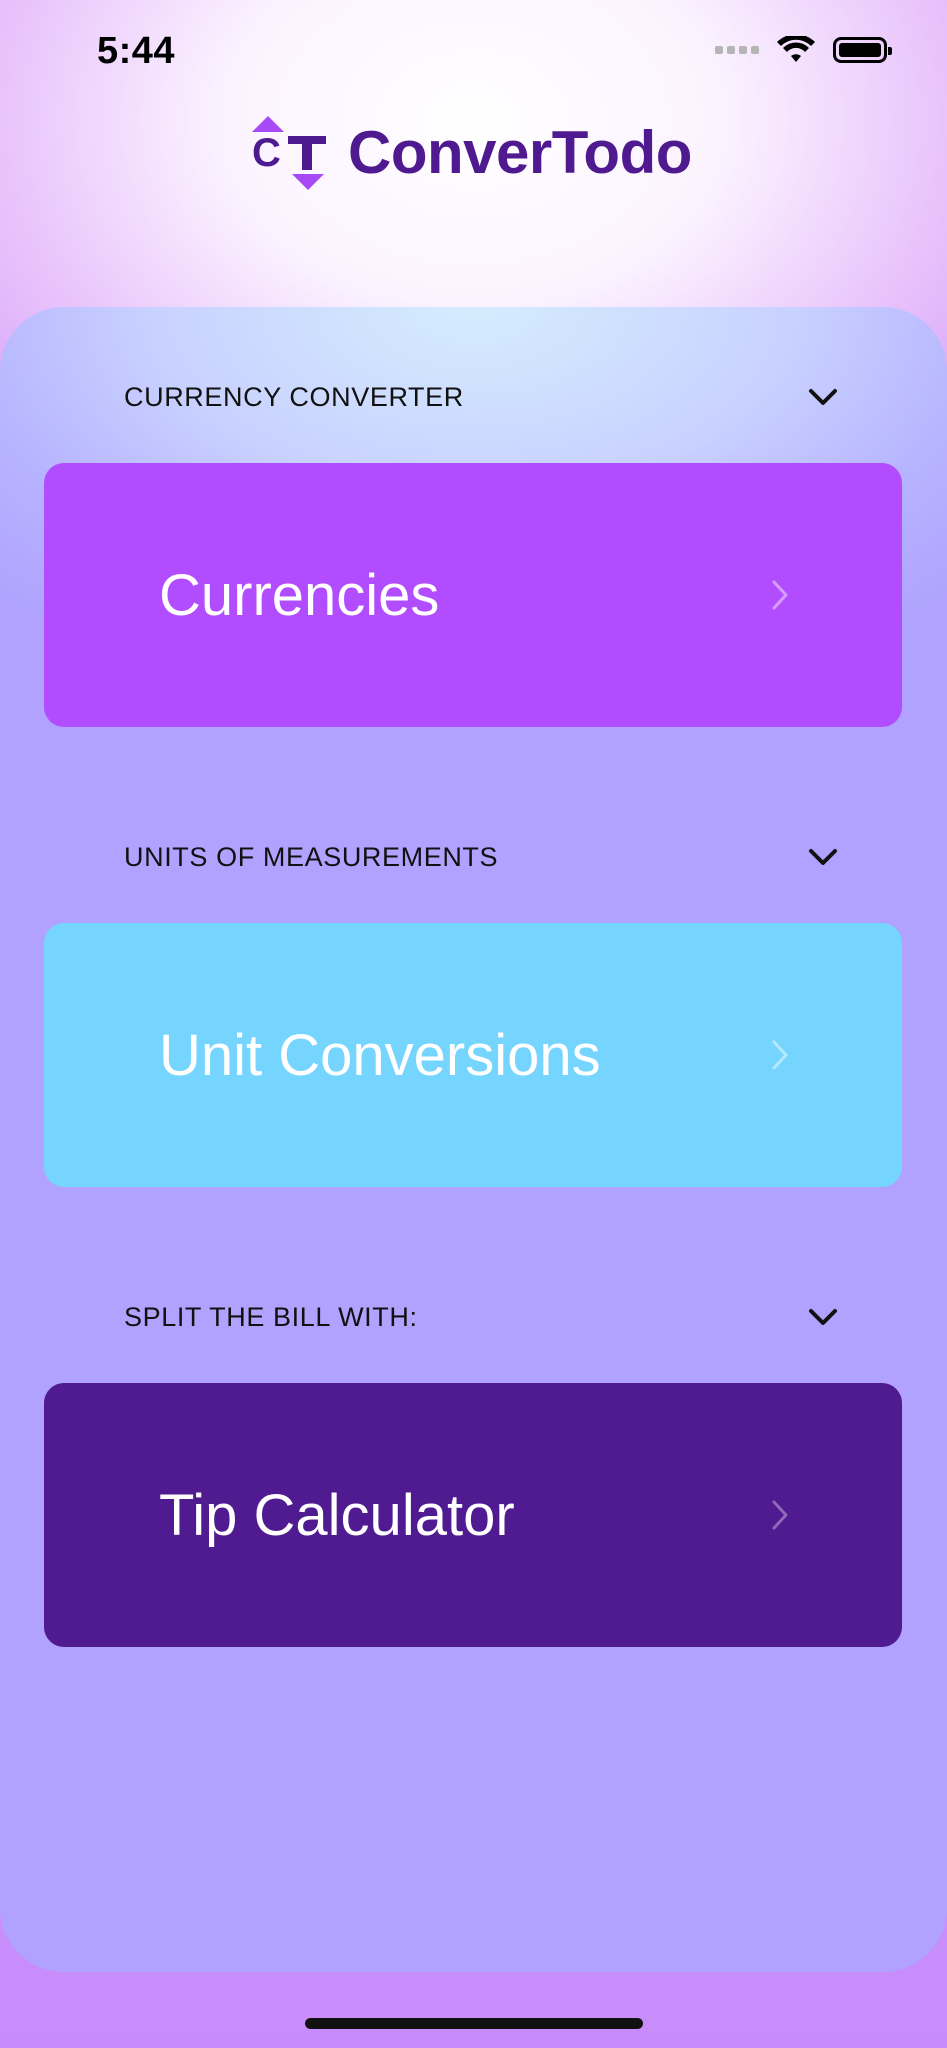  I want to click on home-indicator, so click(474, 2023).